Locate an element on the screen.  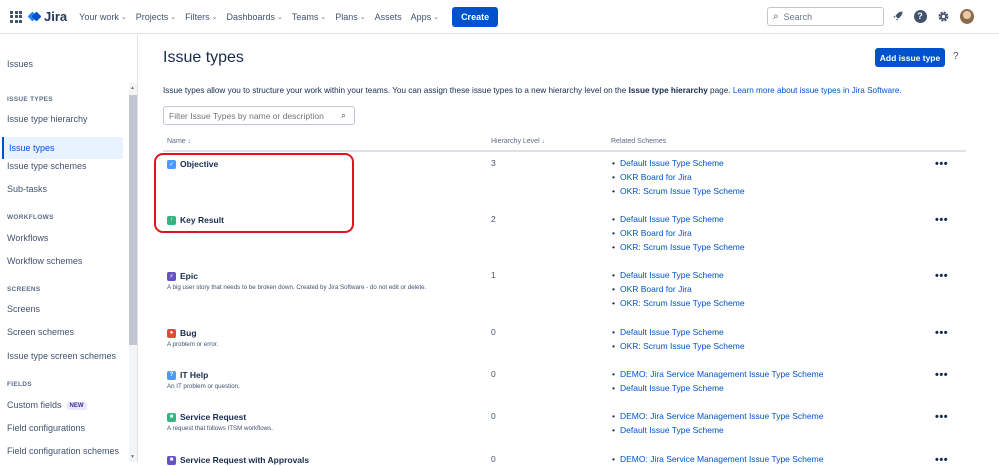
issue-type-icon: ■ is located at coordinates (171, 417).